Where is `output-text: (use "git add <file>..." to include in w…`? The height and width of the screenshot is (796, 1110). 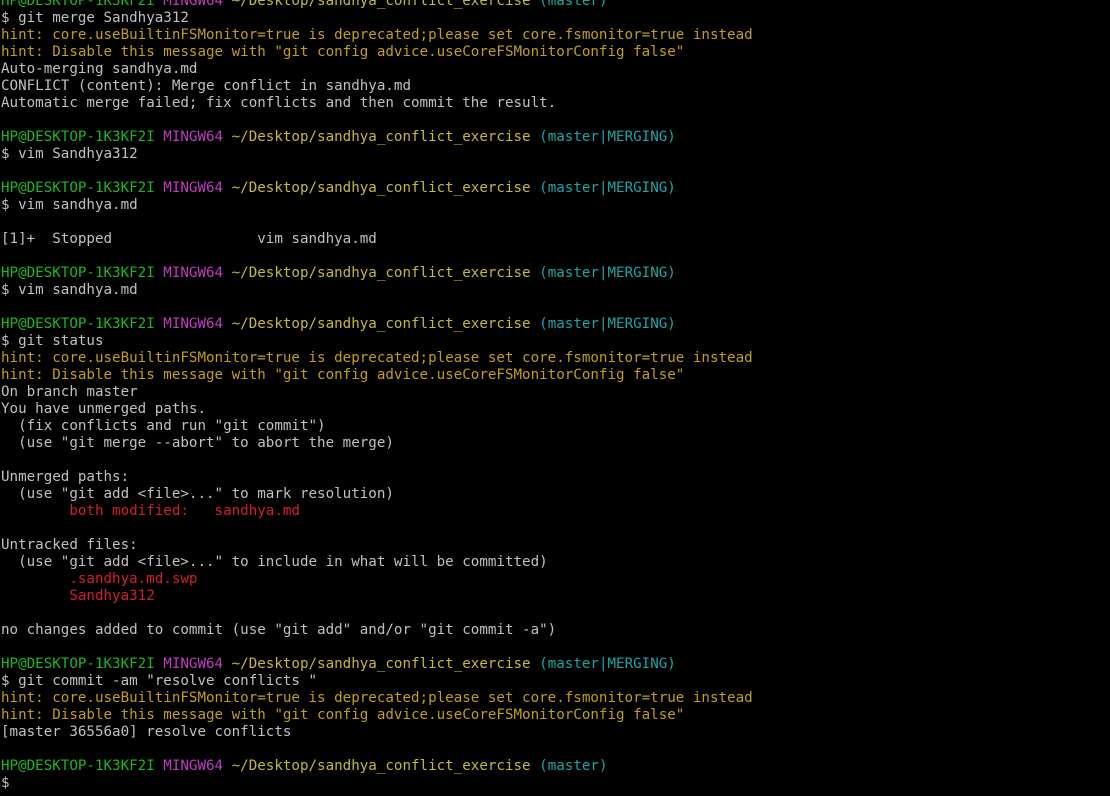 output-text: (use "git add <file>..." to include in w… is located at coordinates (274, 562).